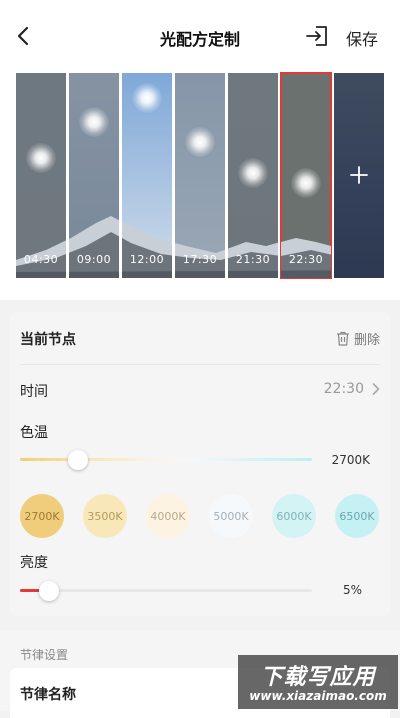 The image size is (400, 718). I want to click on top-bar: 光配方定制 保存, so click(200, 36).